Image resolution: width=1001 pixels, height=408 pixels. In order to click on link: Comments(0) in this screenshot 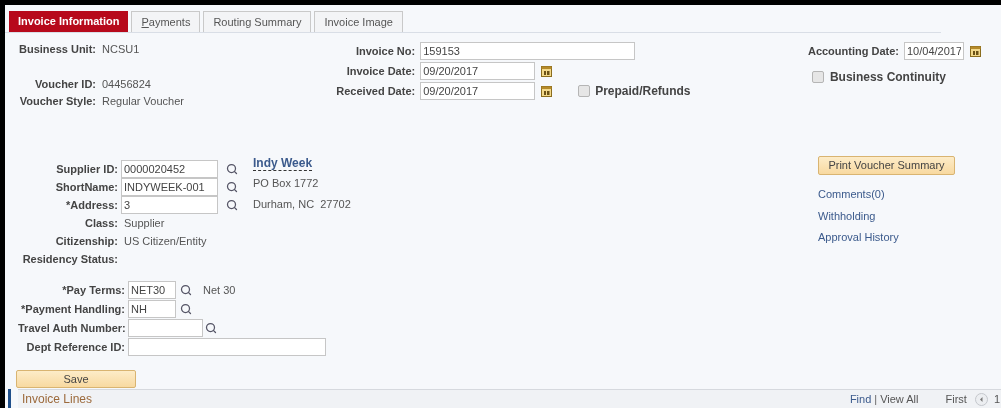, I will do `click(886, 194)`.